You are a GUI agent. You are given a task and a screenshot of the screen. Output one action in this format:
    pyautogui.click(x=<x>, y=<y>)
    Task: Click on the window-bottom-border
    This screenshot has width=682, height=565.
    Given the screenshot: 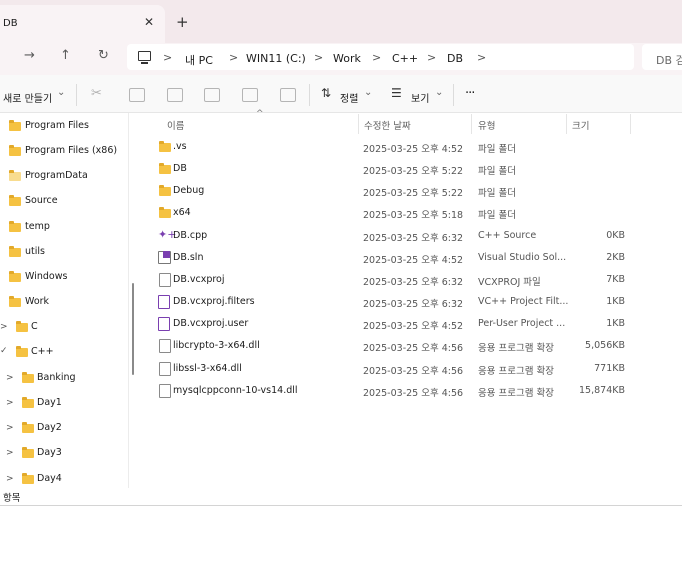 What is the action you would take?
    pyautogui.click(x=341, y=505)
    